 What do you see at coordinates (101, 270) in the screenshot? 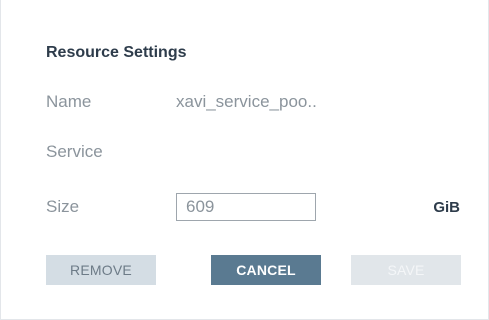
I see `remove-button: REMOVE` at bounding box center [101, 270].